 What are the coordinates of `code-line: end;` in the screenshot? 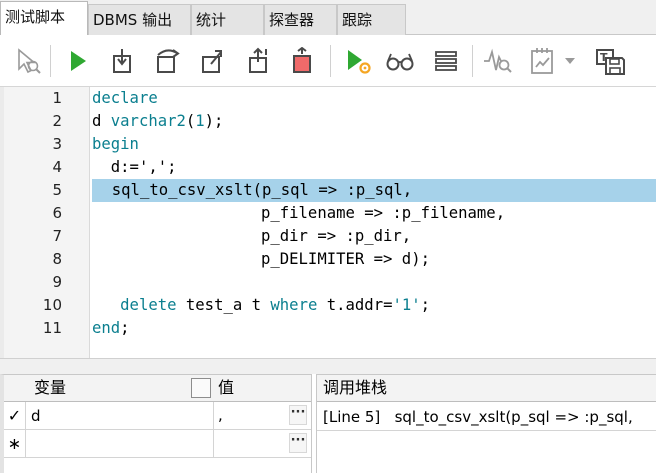 It's located at (373, 328).